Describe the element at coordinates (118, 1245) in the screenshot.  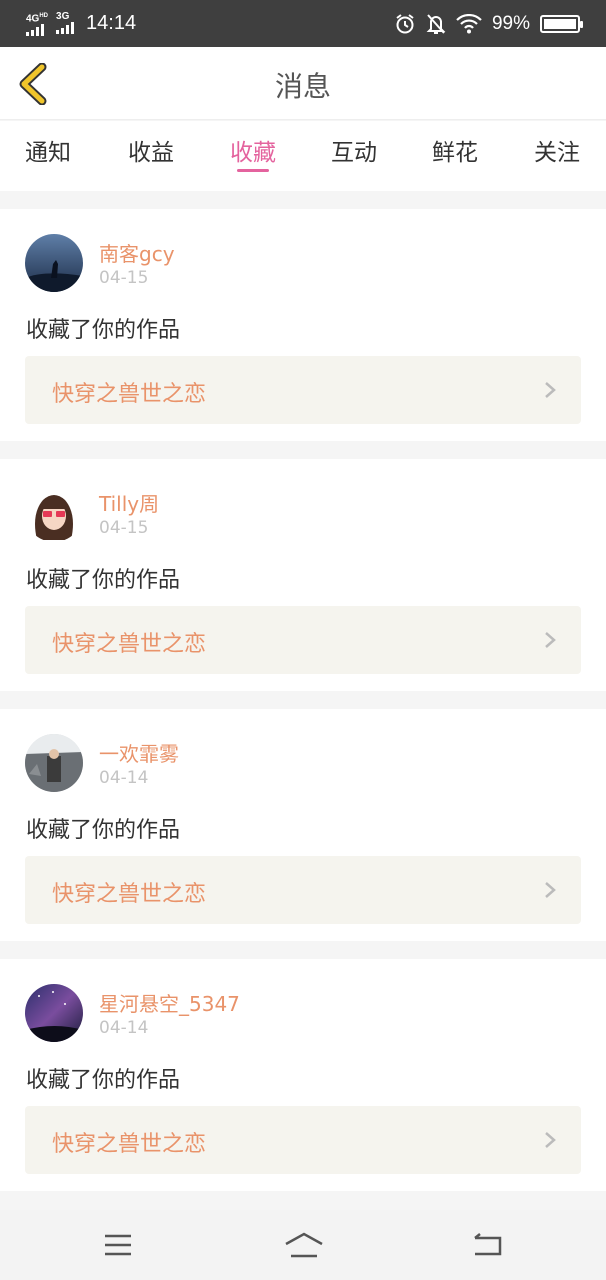
I see `menu-icon` at that location.